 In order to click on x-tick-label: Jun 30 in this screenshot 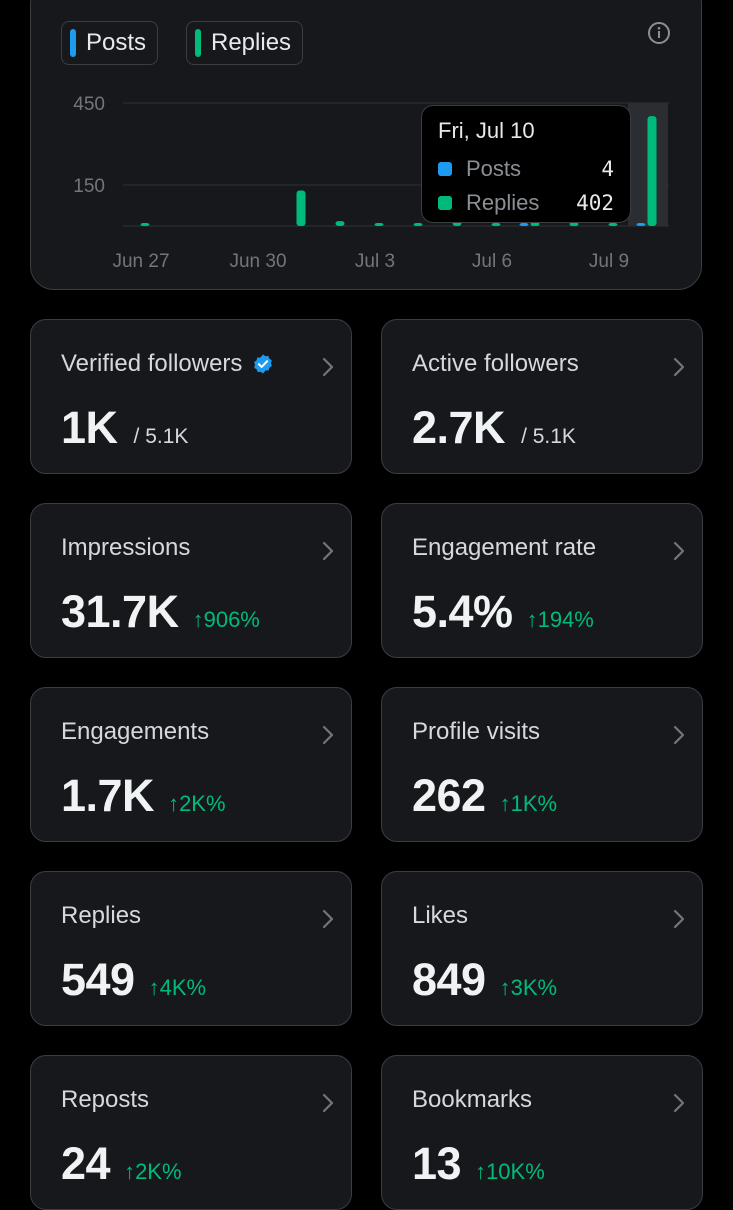, I will do `click(257, 261)`.